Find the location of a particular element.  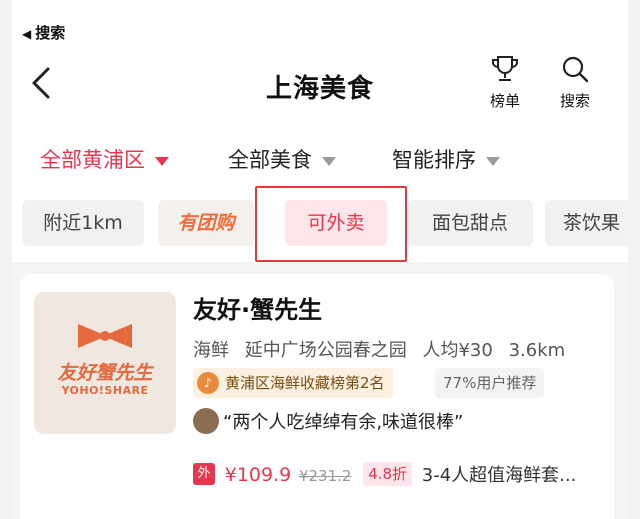

shop-logo: 友好蟹先生 YOHO!SHARE is located at coordinates (105, 363).